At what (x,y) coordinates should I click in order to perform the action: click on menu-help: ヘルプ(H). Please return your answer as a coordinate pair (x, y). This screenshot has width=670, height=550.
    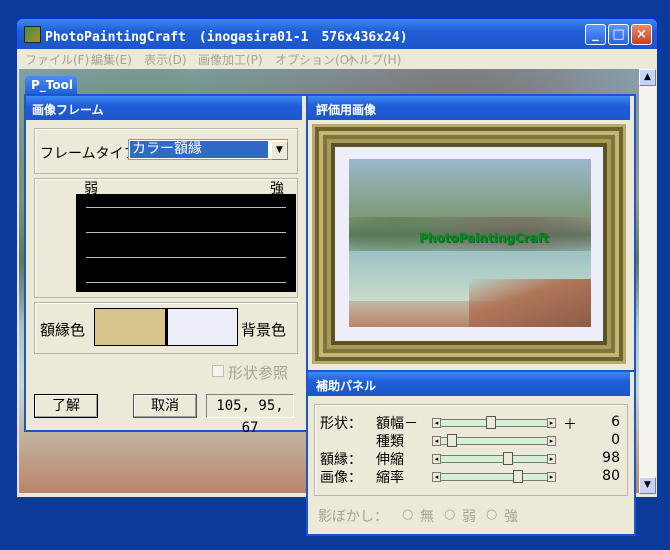
    Looking at the image, I should click on (374, 59).